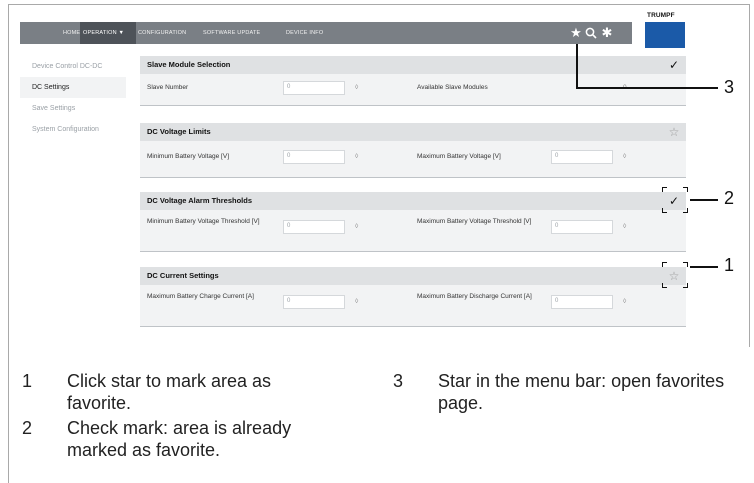  What do you see at coordinates (607, 33) in the screenshot?
I see `gear-icon: ✱` at bounding box center [607, 33].